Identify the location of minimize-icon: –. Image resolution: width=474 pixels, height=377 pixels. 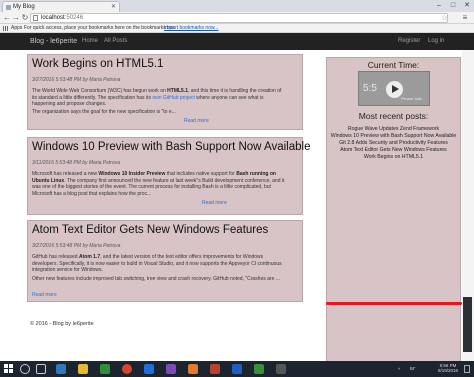
(439, 5).